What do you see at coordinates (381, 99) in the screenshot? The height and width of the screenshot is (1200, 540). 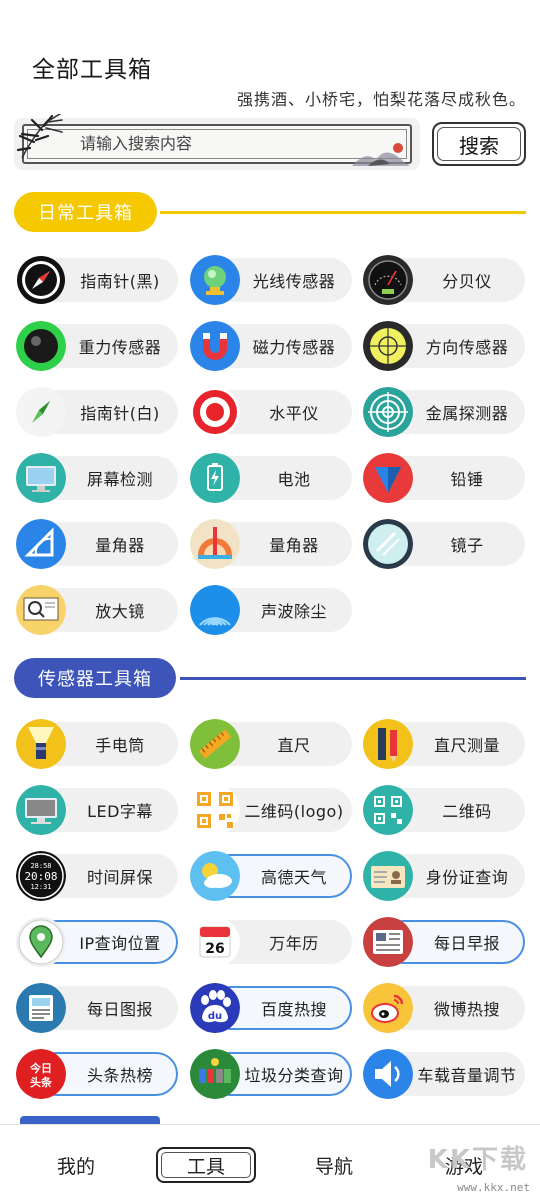 I see `header-slogan: 强携酒、小桥宅，怕梨花落尽成秋色。` at bounding box center [381, 99].